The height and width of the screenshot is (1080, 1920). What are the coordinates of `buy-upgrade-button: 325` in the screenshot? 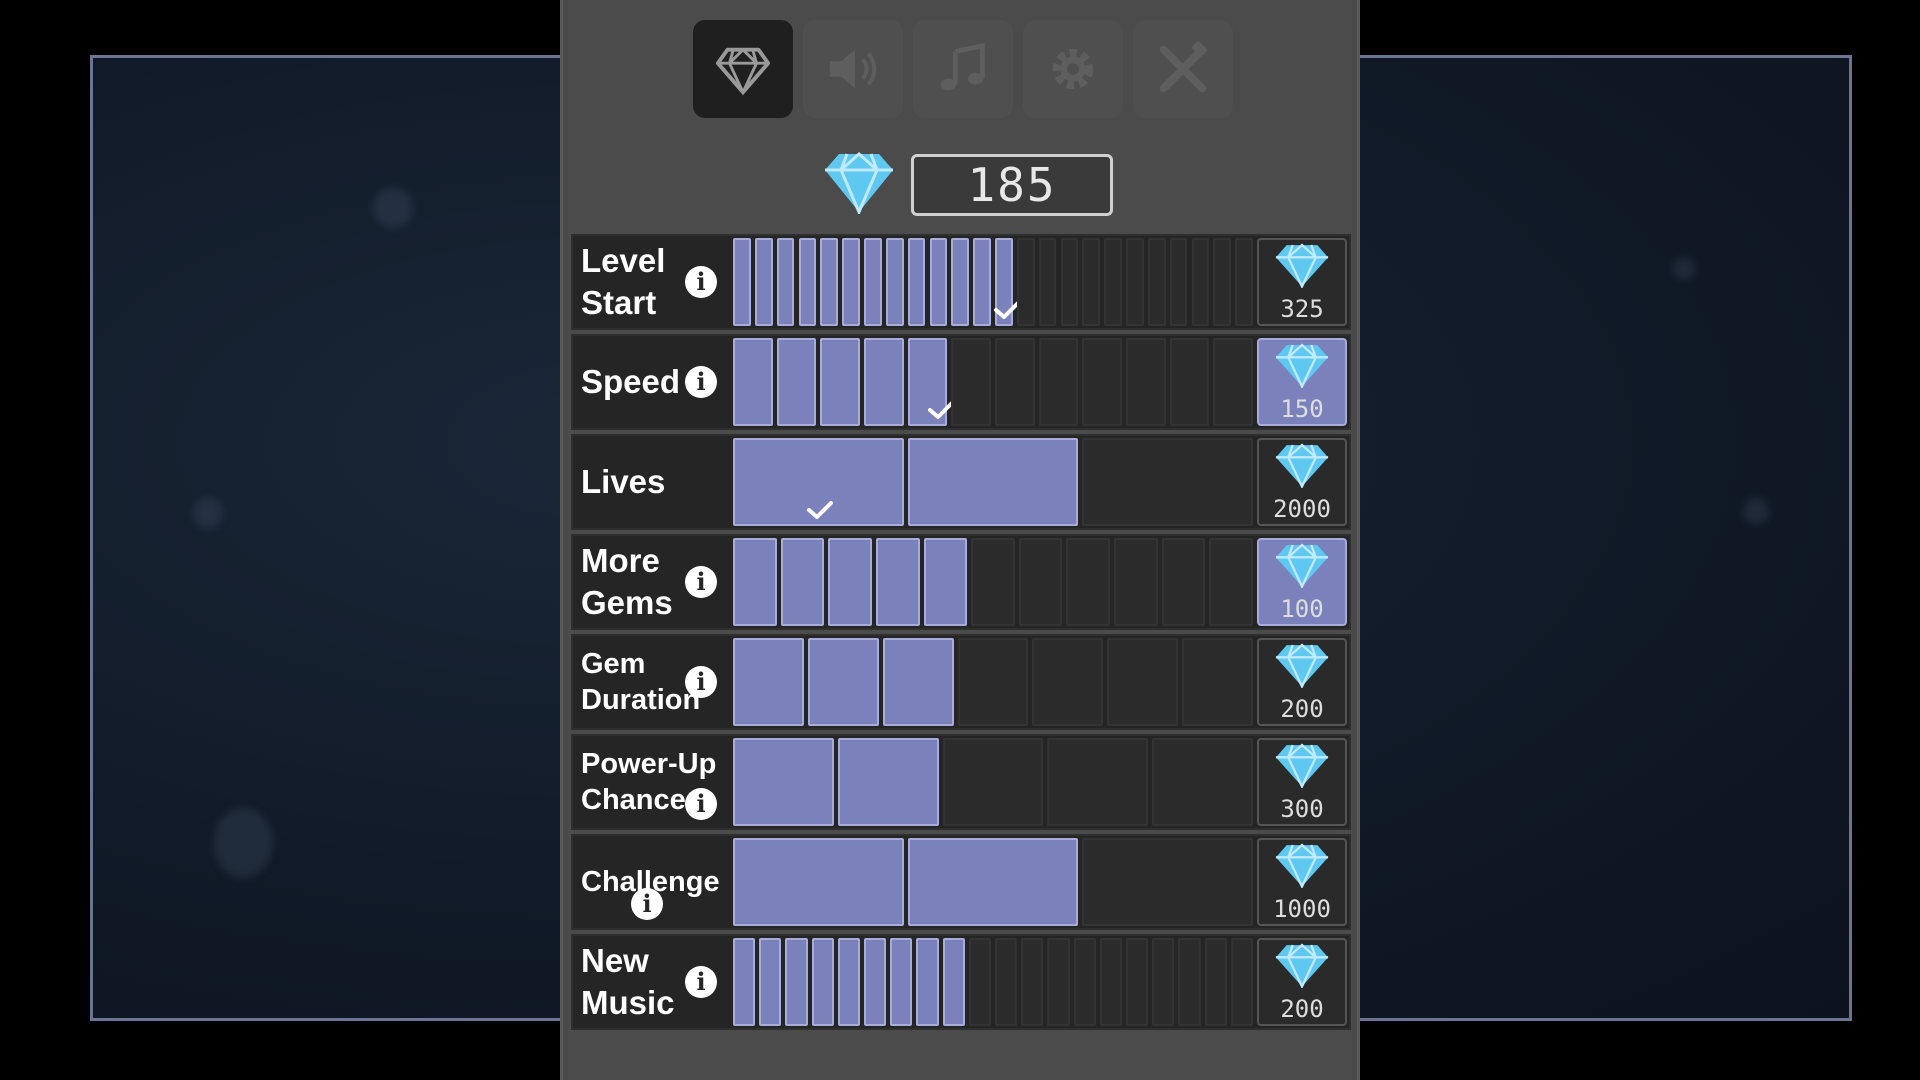 It's located at (1302, 282).